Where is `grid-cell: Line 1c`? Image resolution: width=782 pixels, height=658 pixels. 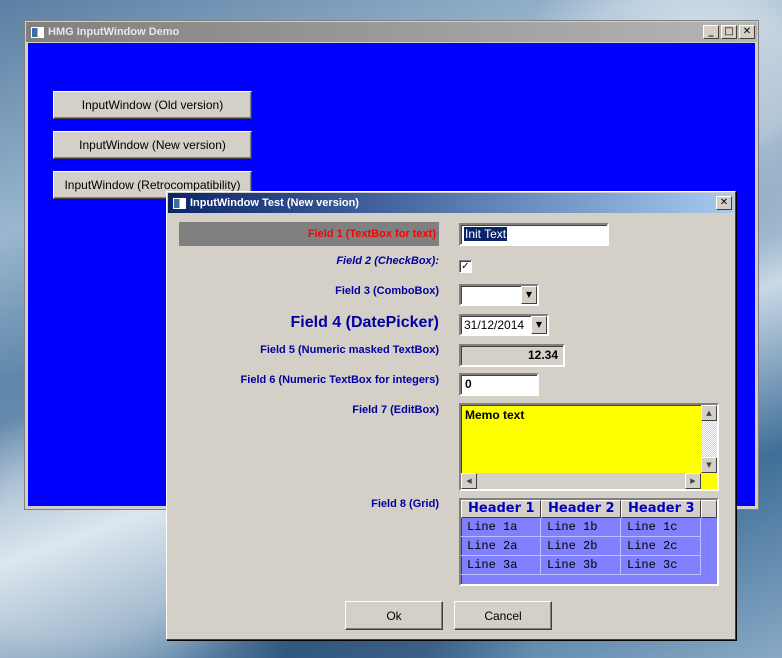
grid-cell: Line 1c is located at coordinates (661, 527).